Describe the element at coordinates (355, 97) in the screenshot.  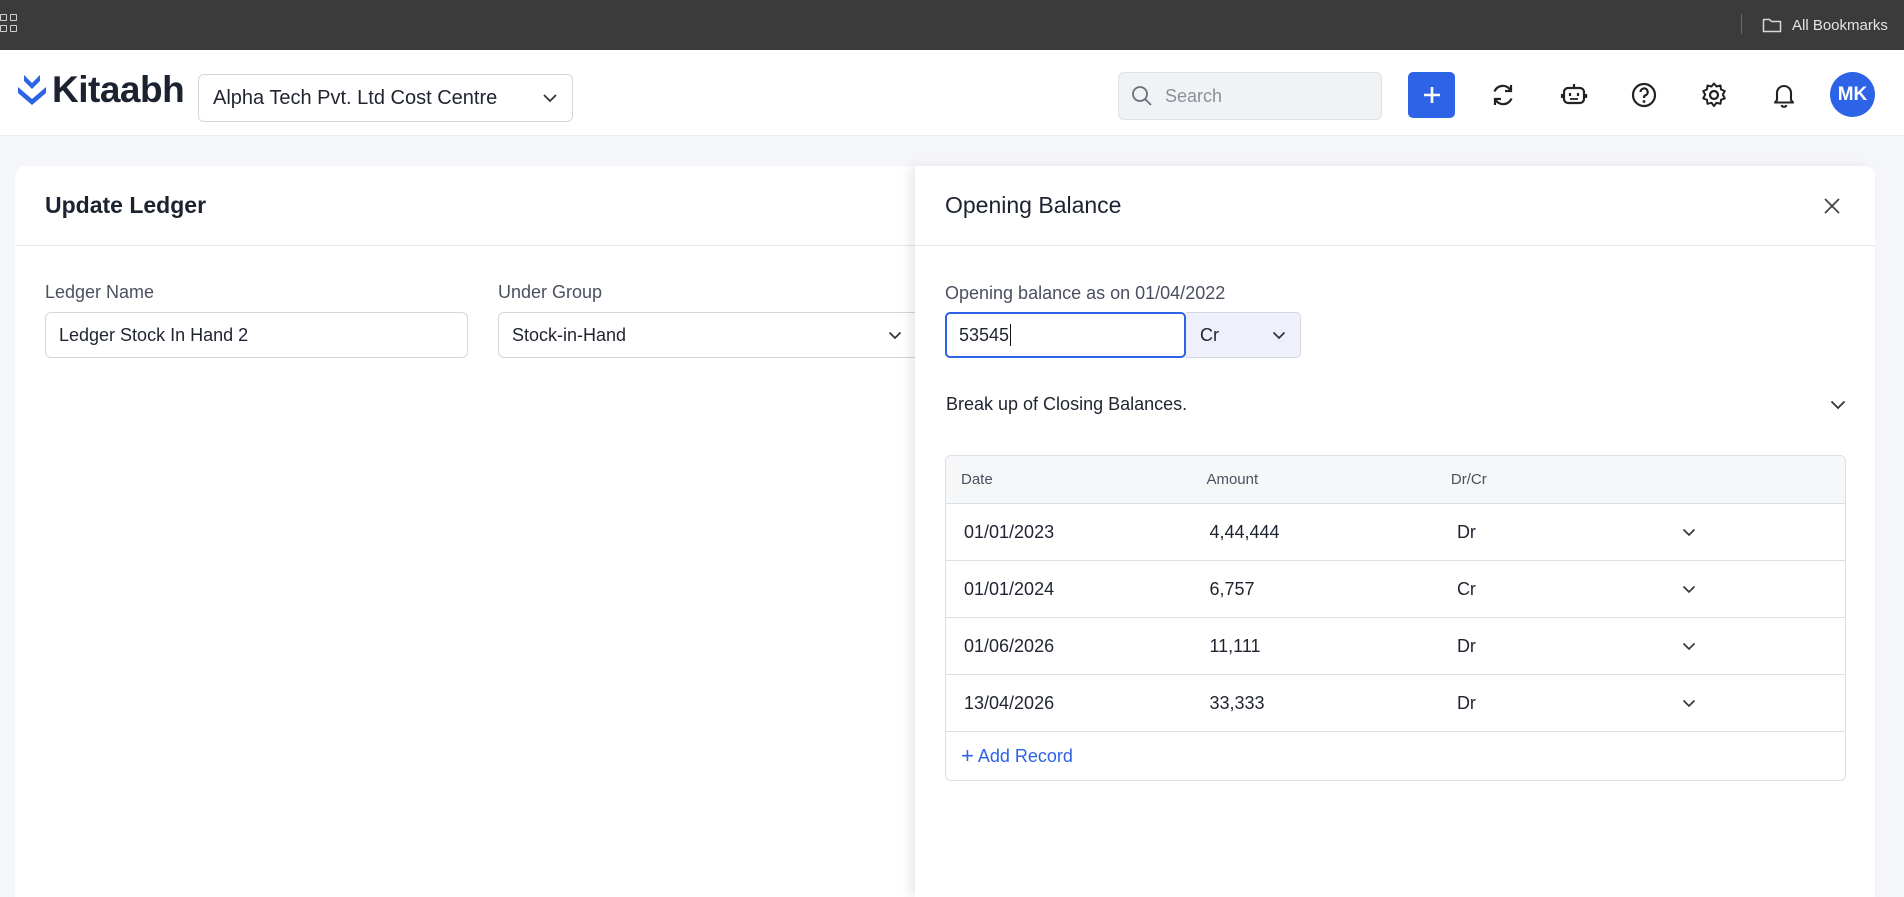
I see `company-select-value: Alpha Tech Pvt. Ltd Cost Centre` at that location.